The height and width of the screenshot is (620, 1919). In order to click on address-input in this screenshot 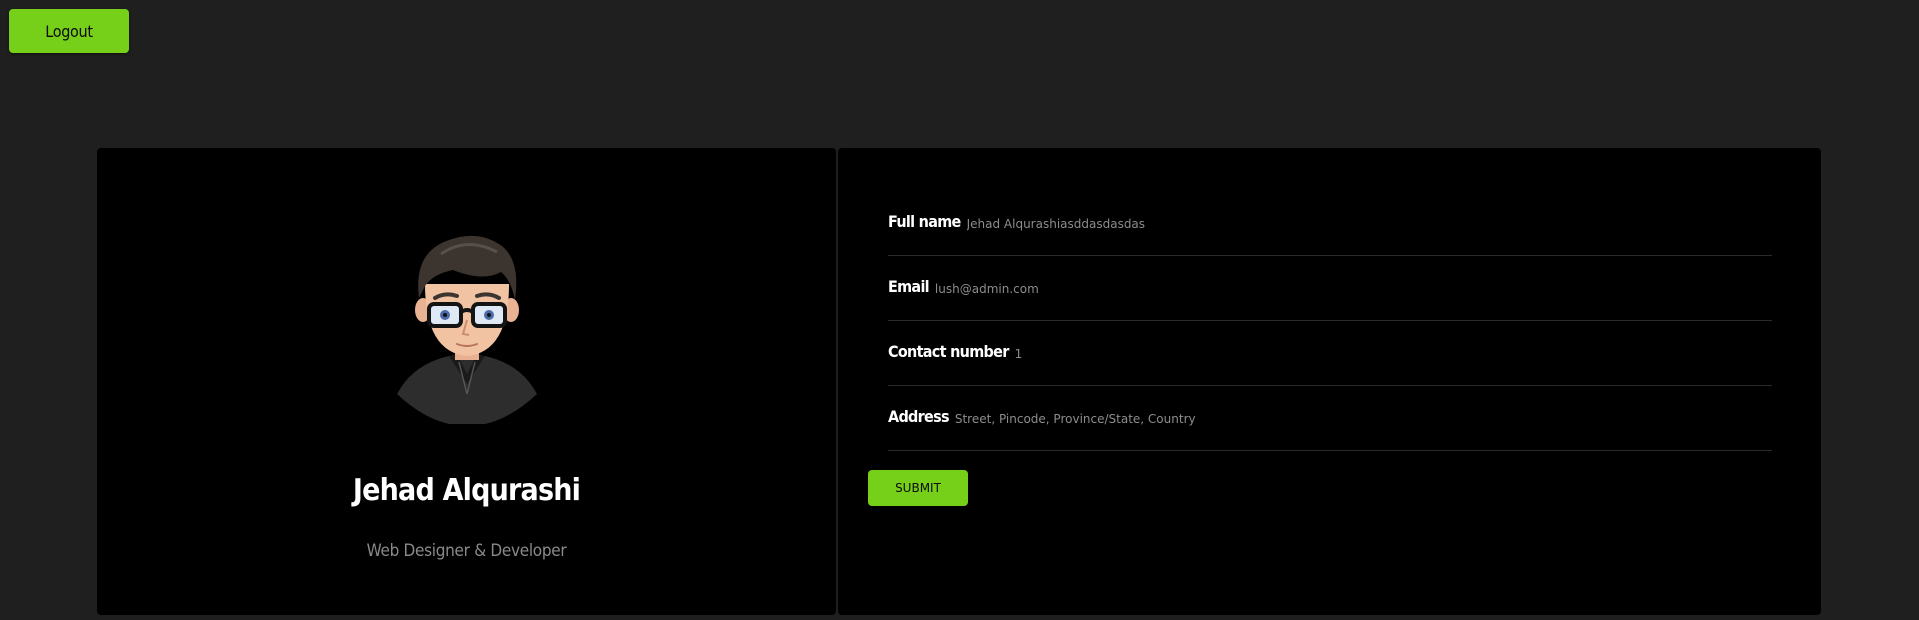, I will do `click(1363, 418)`.